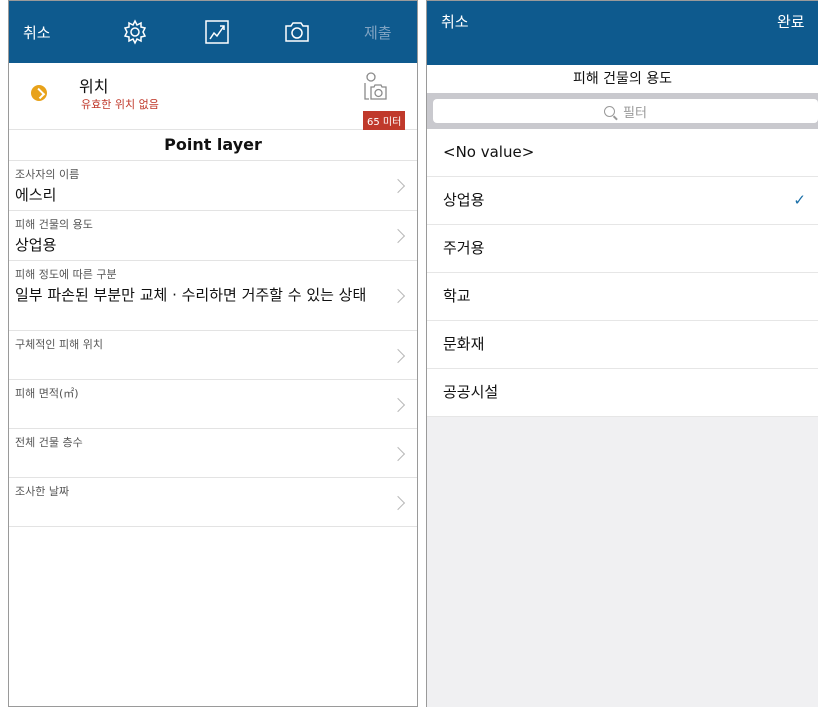  I want to click on field-floor-count: 전체 건물 층수, so click(213, 453).